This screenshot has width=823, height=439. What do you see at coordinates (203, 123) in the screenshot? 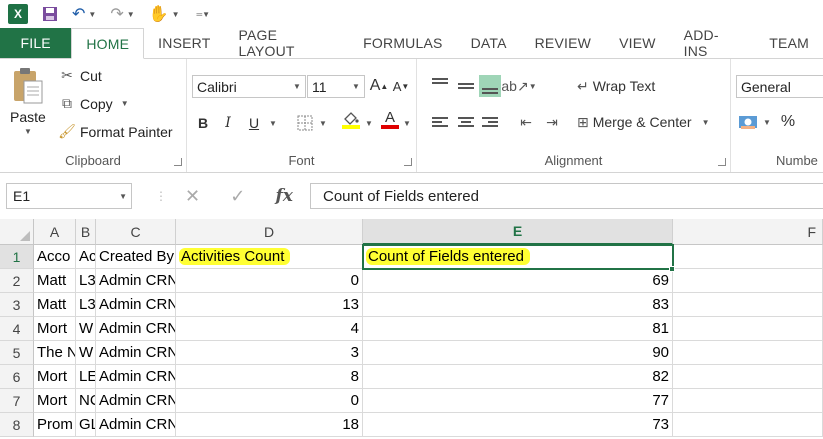
I see `bold-button: B` at bounding box center [203, 123].